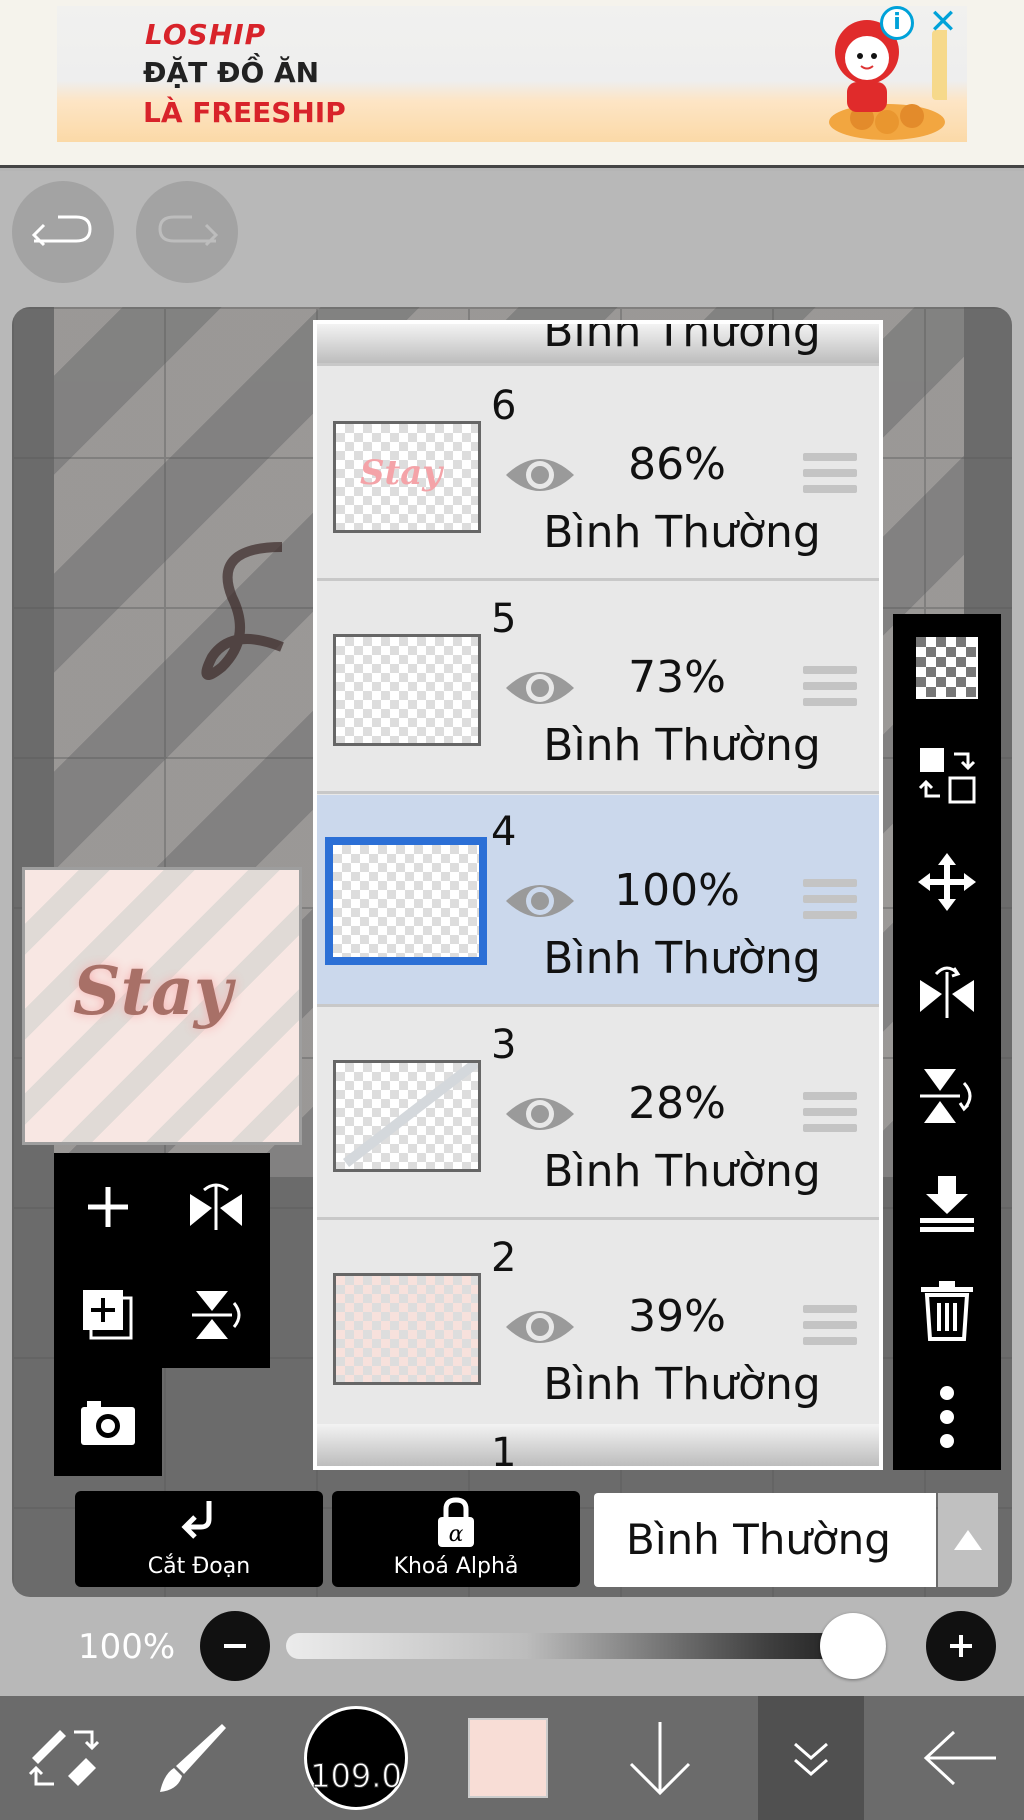 This screenshot has height=1820, width=1024. I want to click on layer-opacity: 39%, so click(677, 1316).